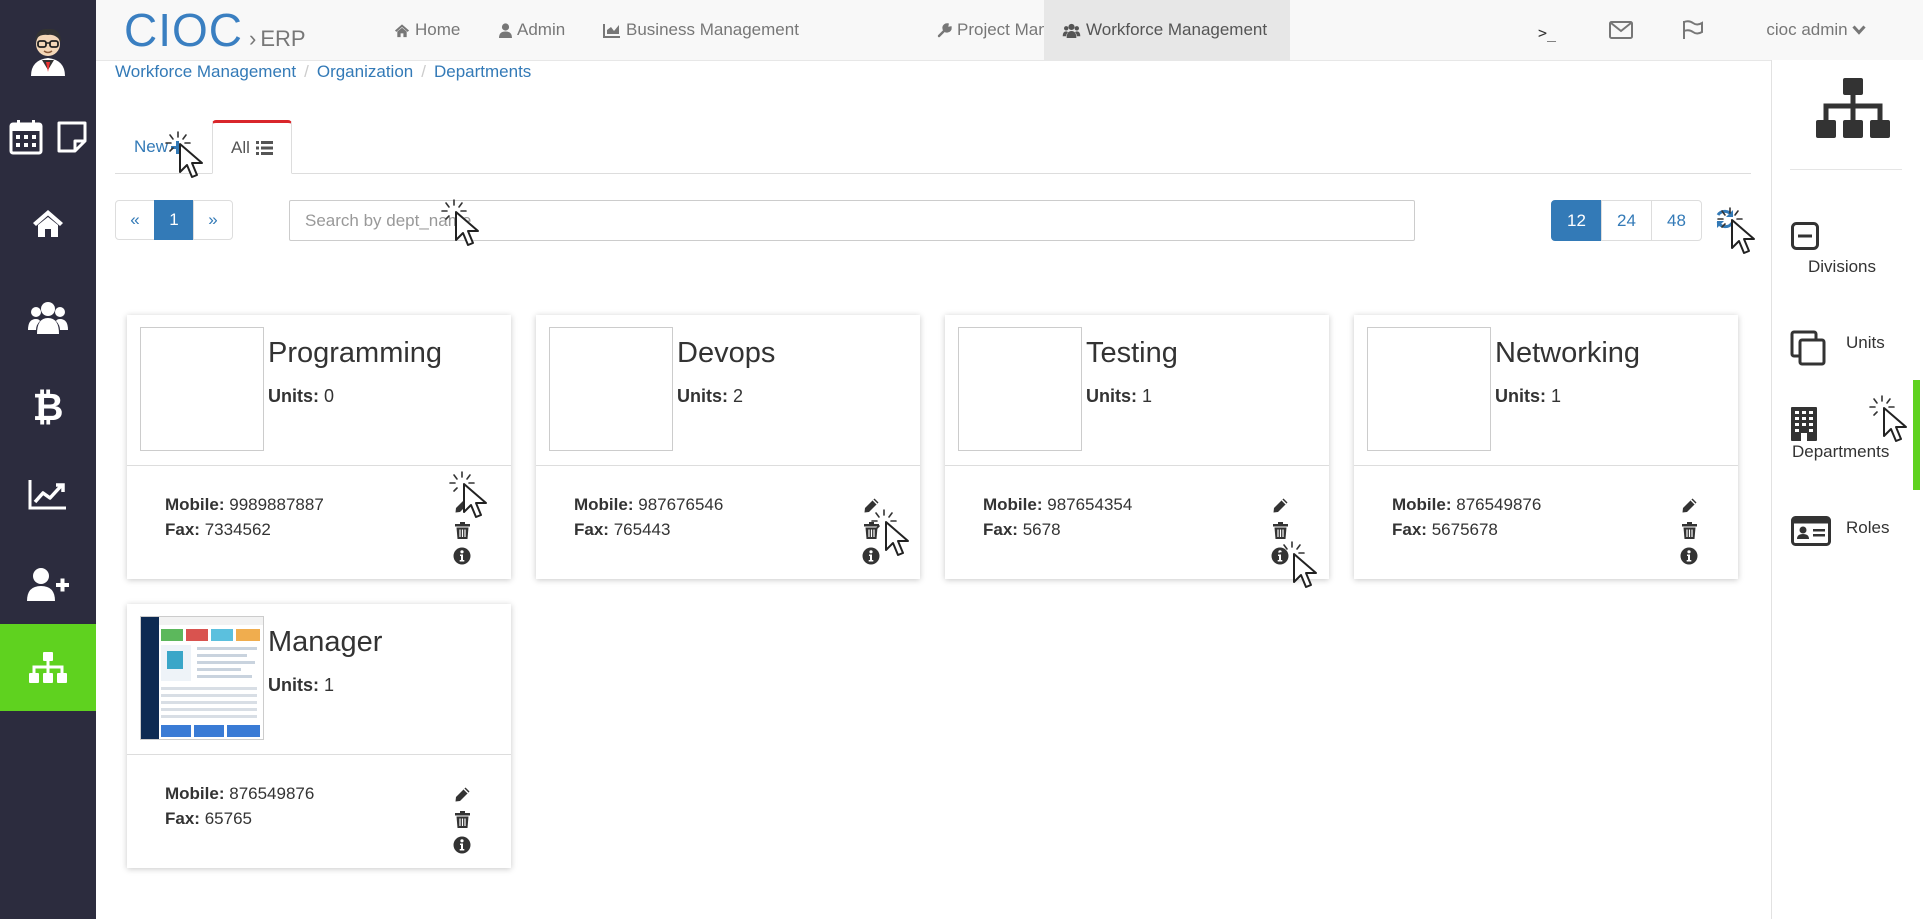 The height and width of the screenshot is (919, 1923). I want to click on mobile-value: 876549876, so click(1499, 504).